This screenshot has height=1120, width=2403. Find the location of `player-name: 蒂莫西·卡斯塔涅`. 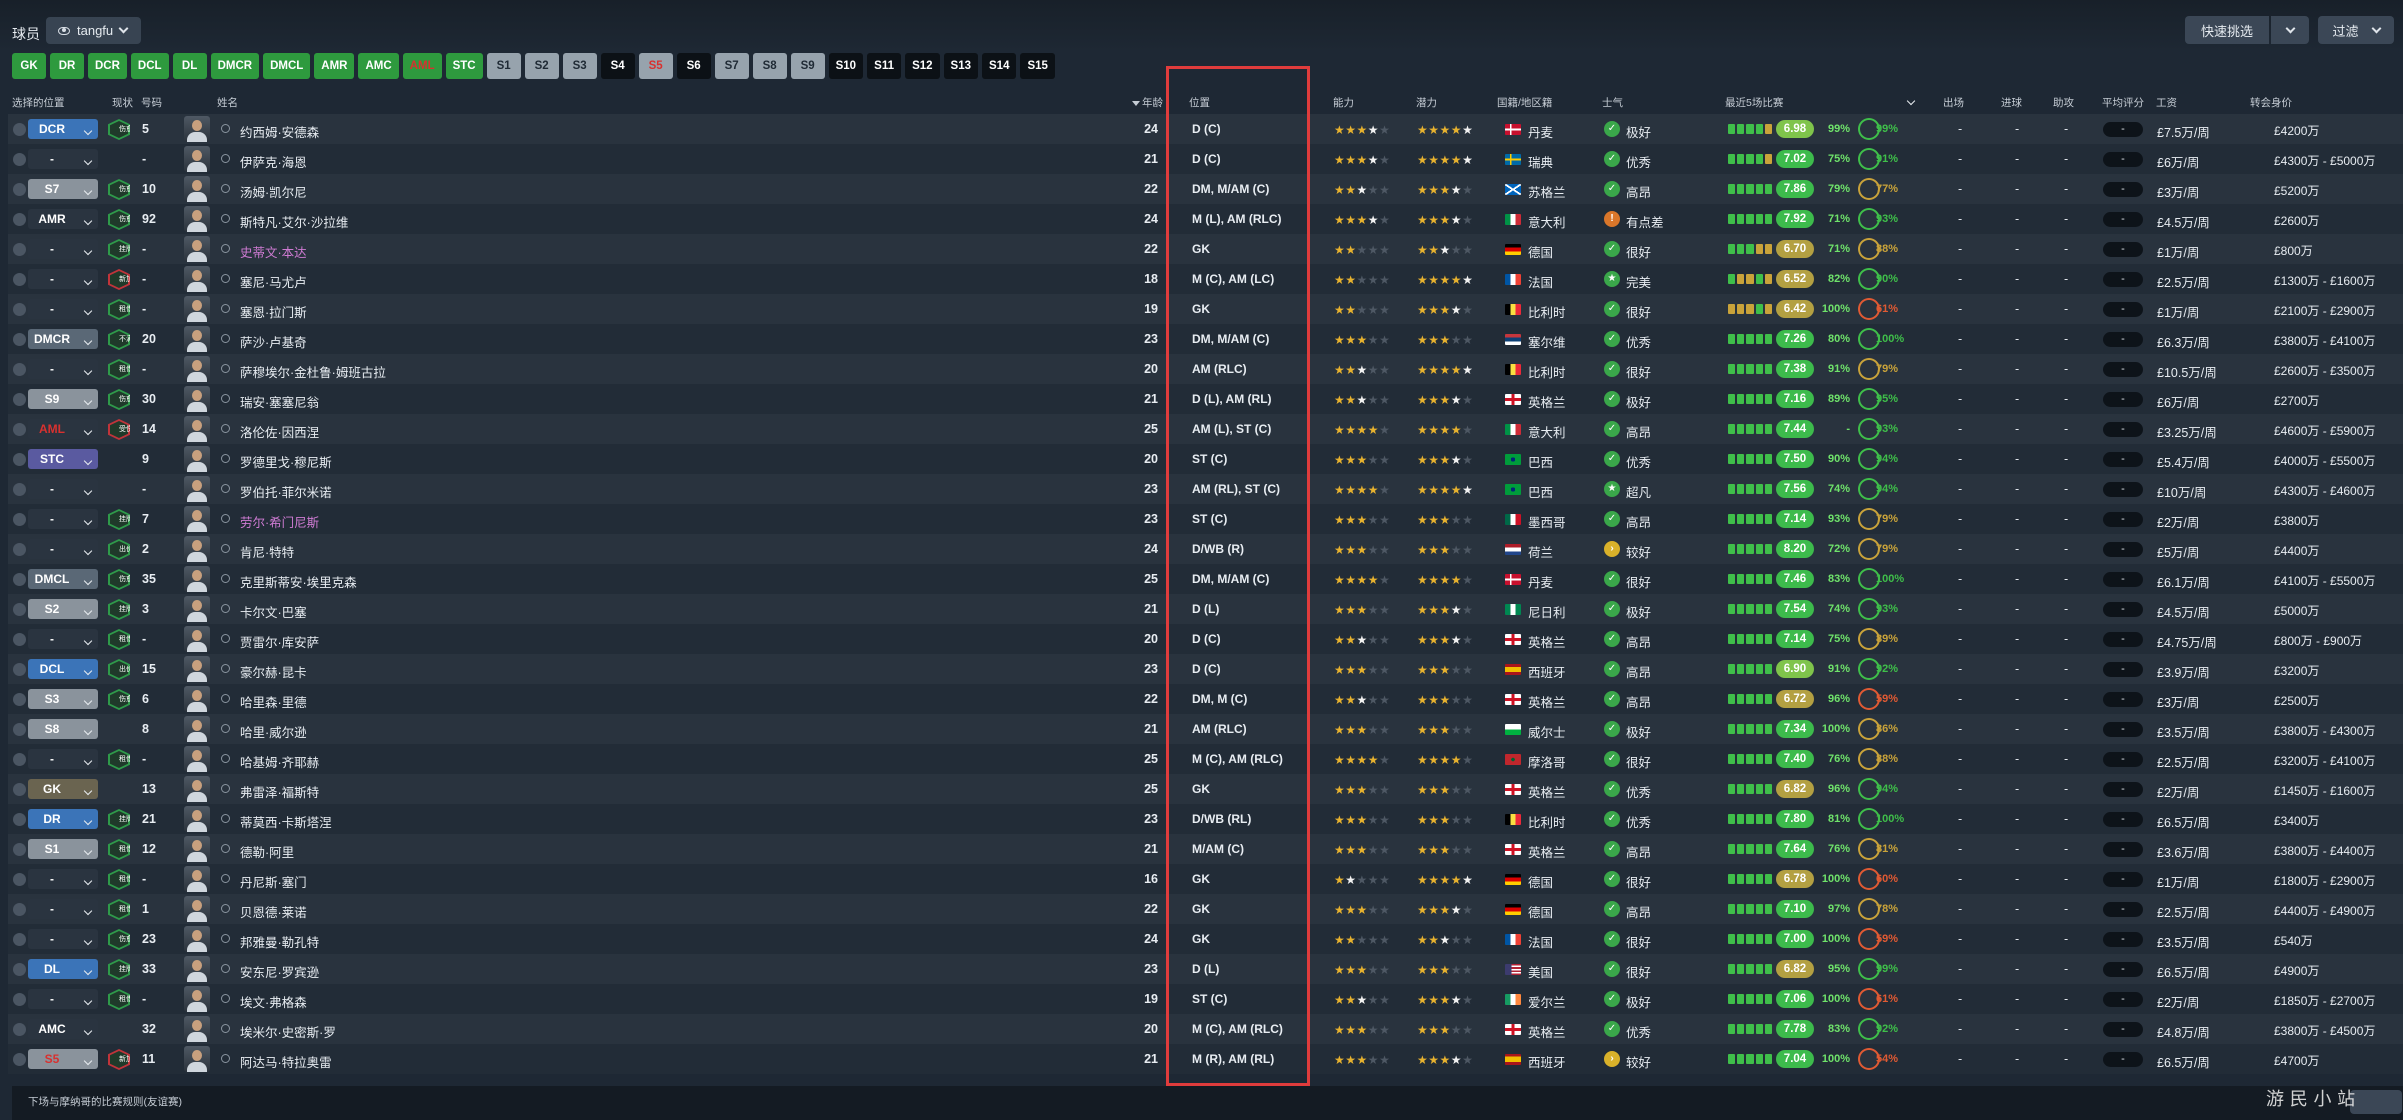

player-name: 蒂莫西·卡斯塔涅 is located at coordinates (286, 821).